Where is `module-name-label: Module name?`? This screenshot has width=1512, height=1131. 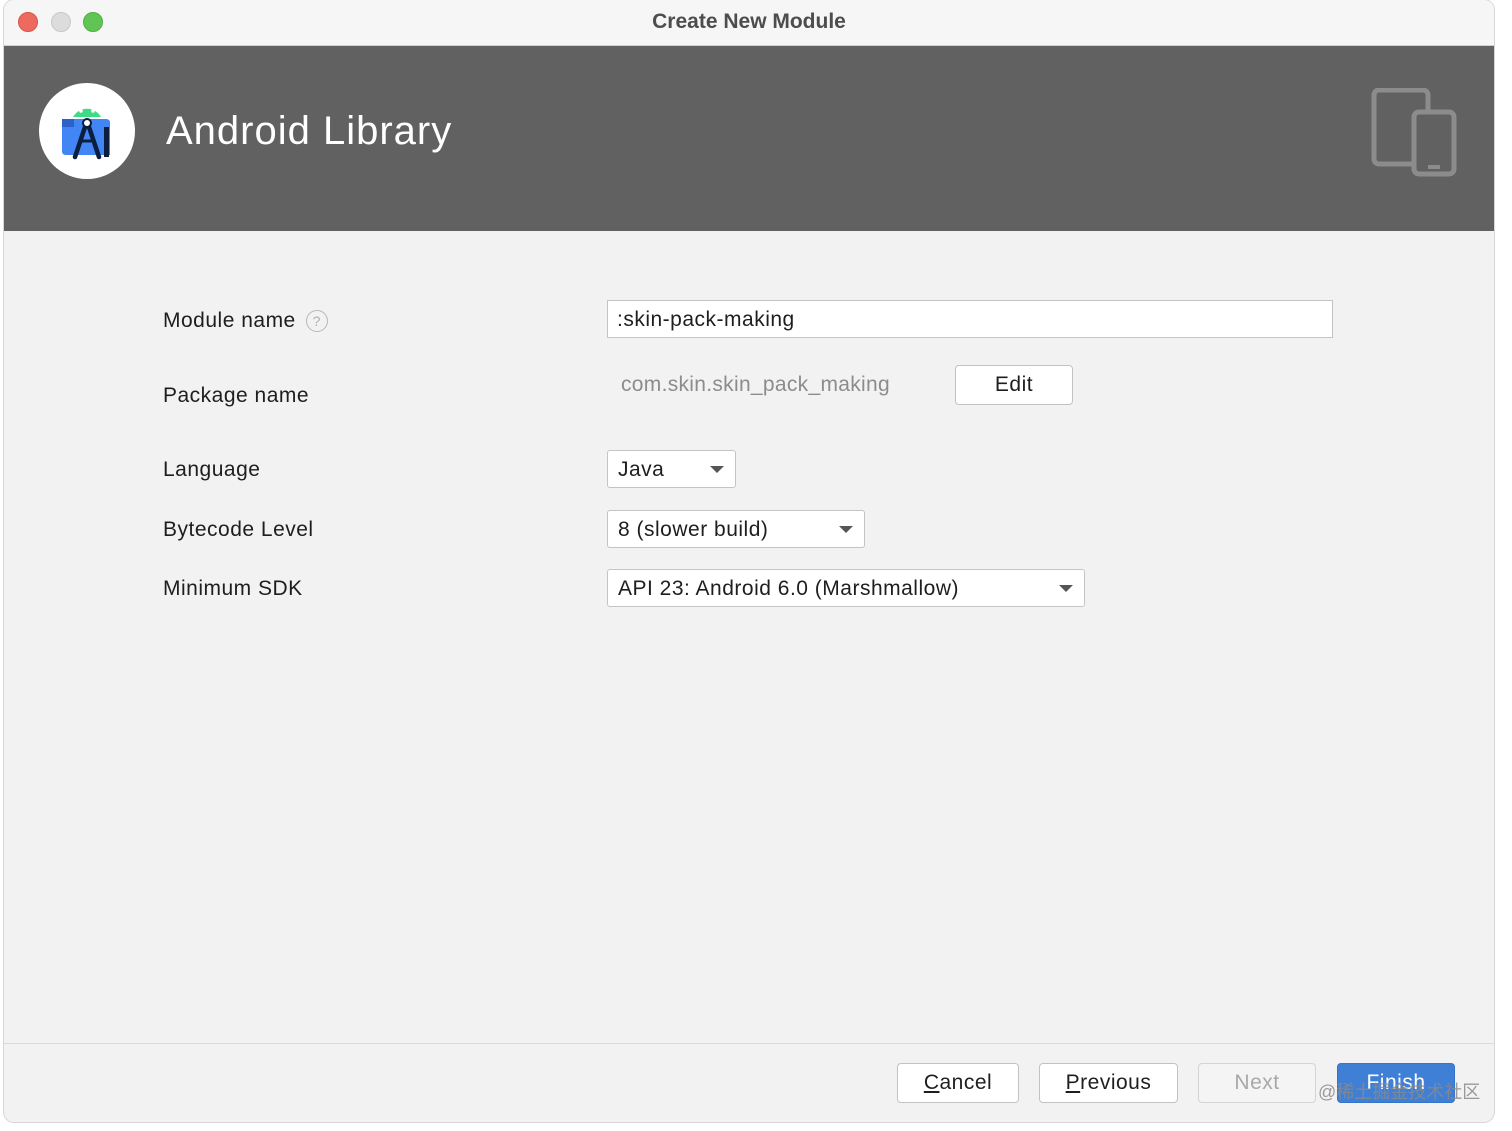 module-name-label: Module name? is located at coordinates (245, 321).